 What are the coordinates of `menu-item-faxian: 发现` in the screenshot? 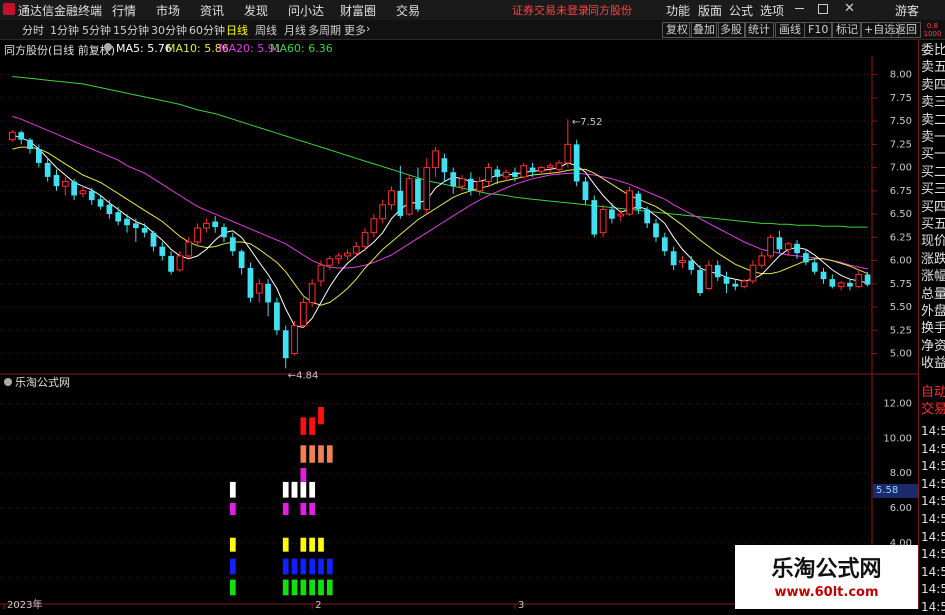 It's located at (256, 10).